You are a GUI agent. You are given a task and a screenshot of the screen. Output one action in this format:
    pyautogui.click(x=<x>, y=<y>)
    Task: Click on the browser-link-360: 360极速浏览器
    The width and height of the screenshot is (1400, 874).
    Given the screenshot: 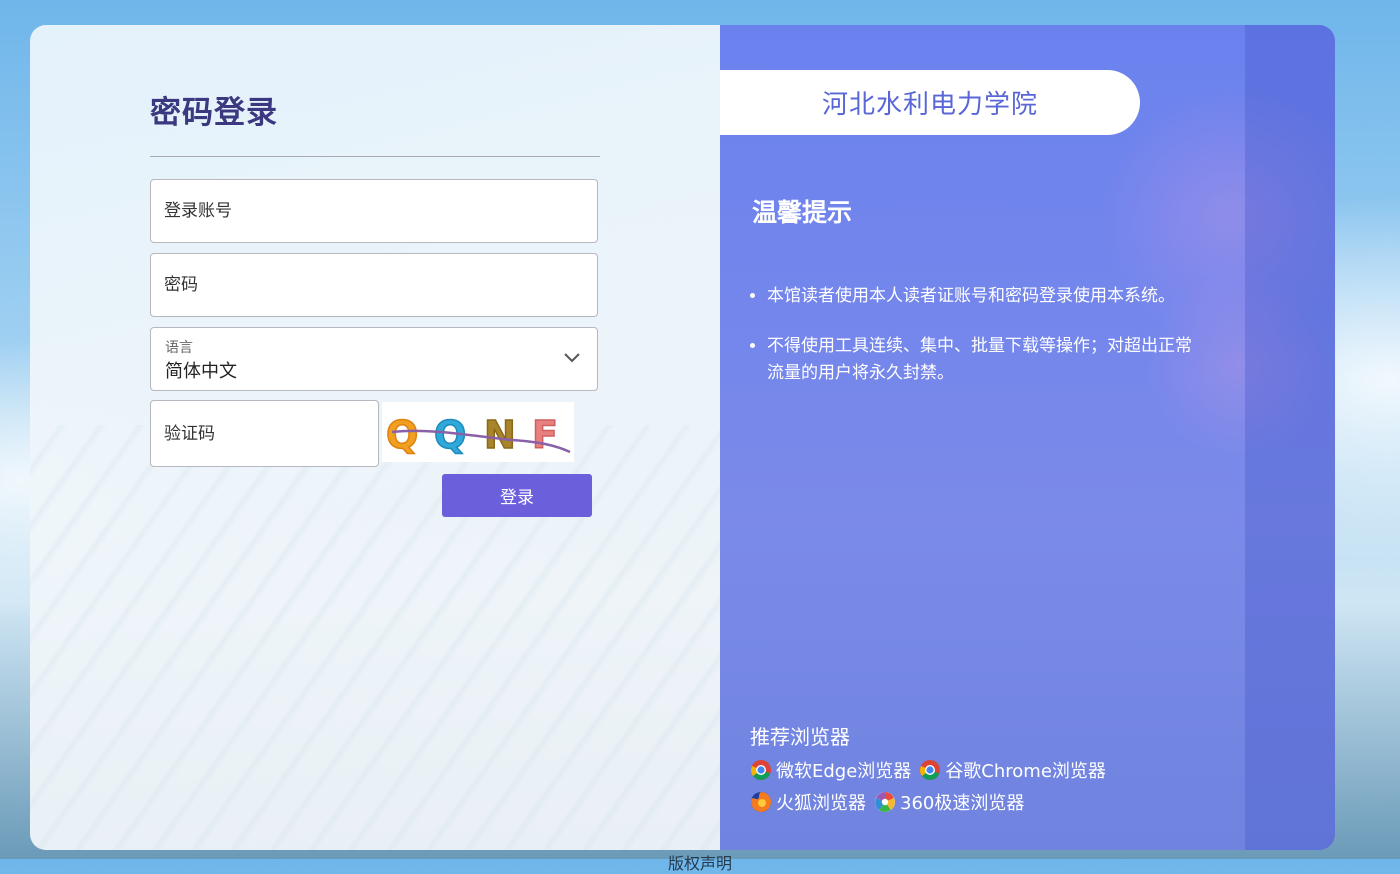 What is the action you would take?
    pyautogui.click(x=949, y=802)
    